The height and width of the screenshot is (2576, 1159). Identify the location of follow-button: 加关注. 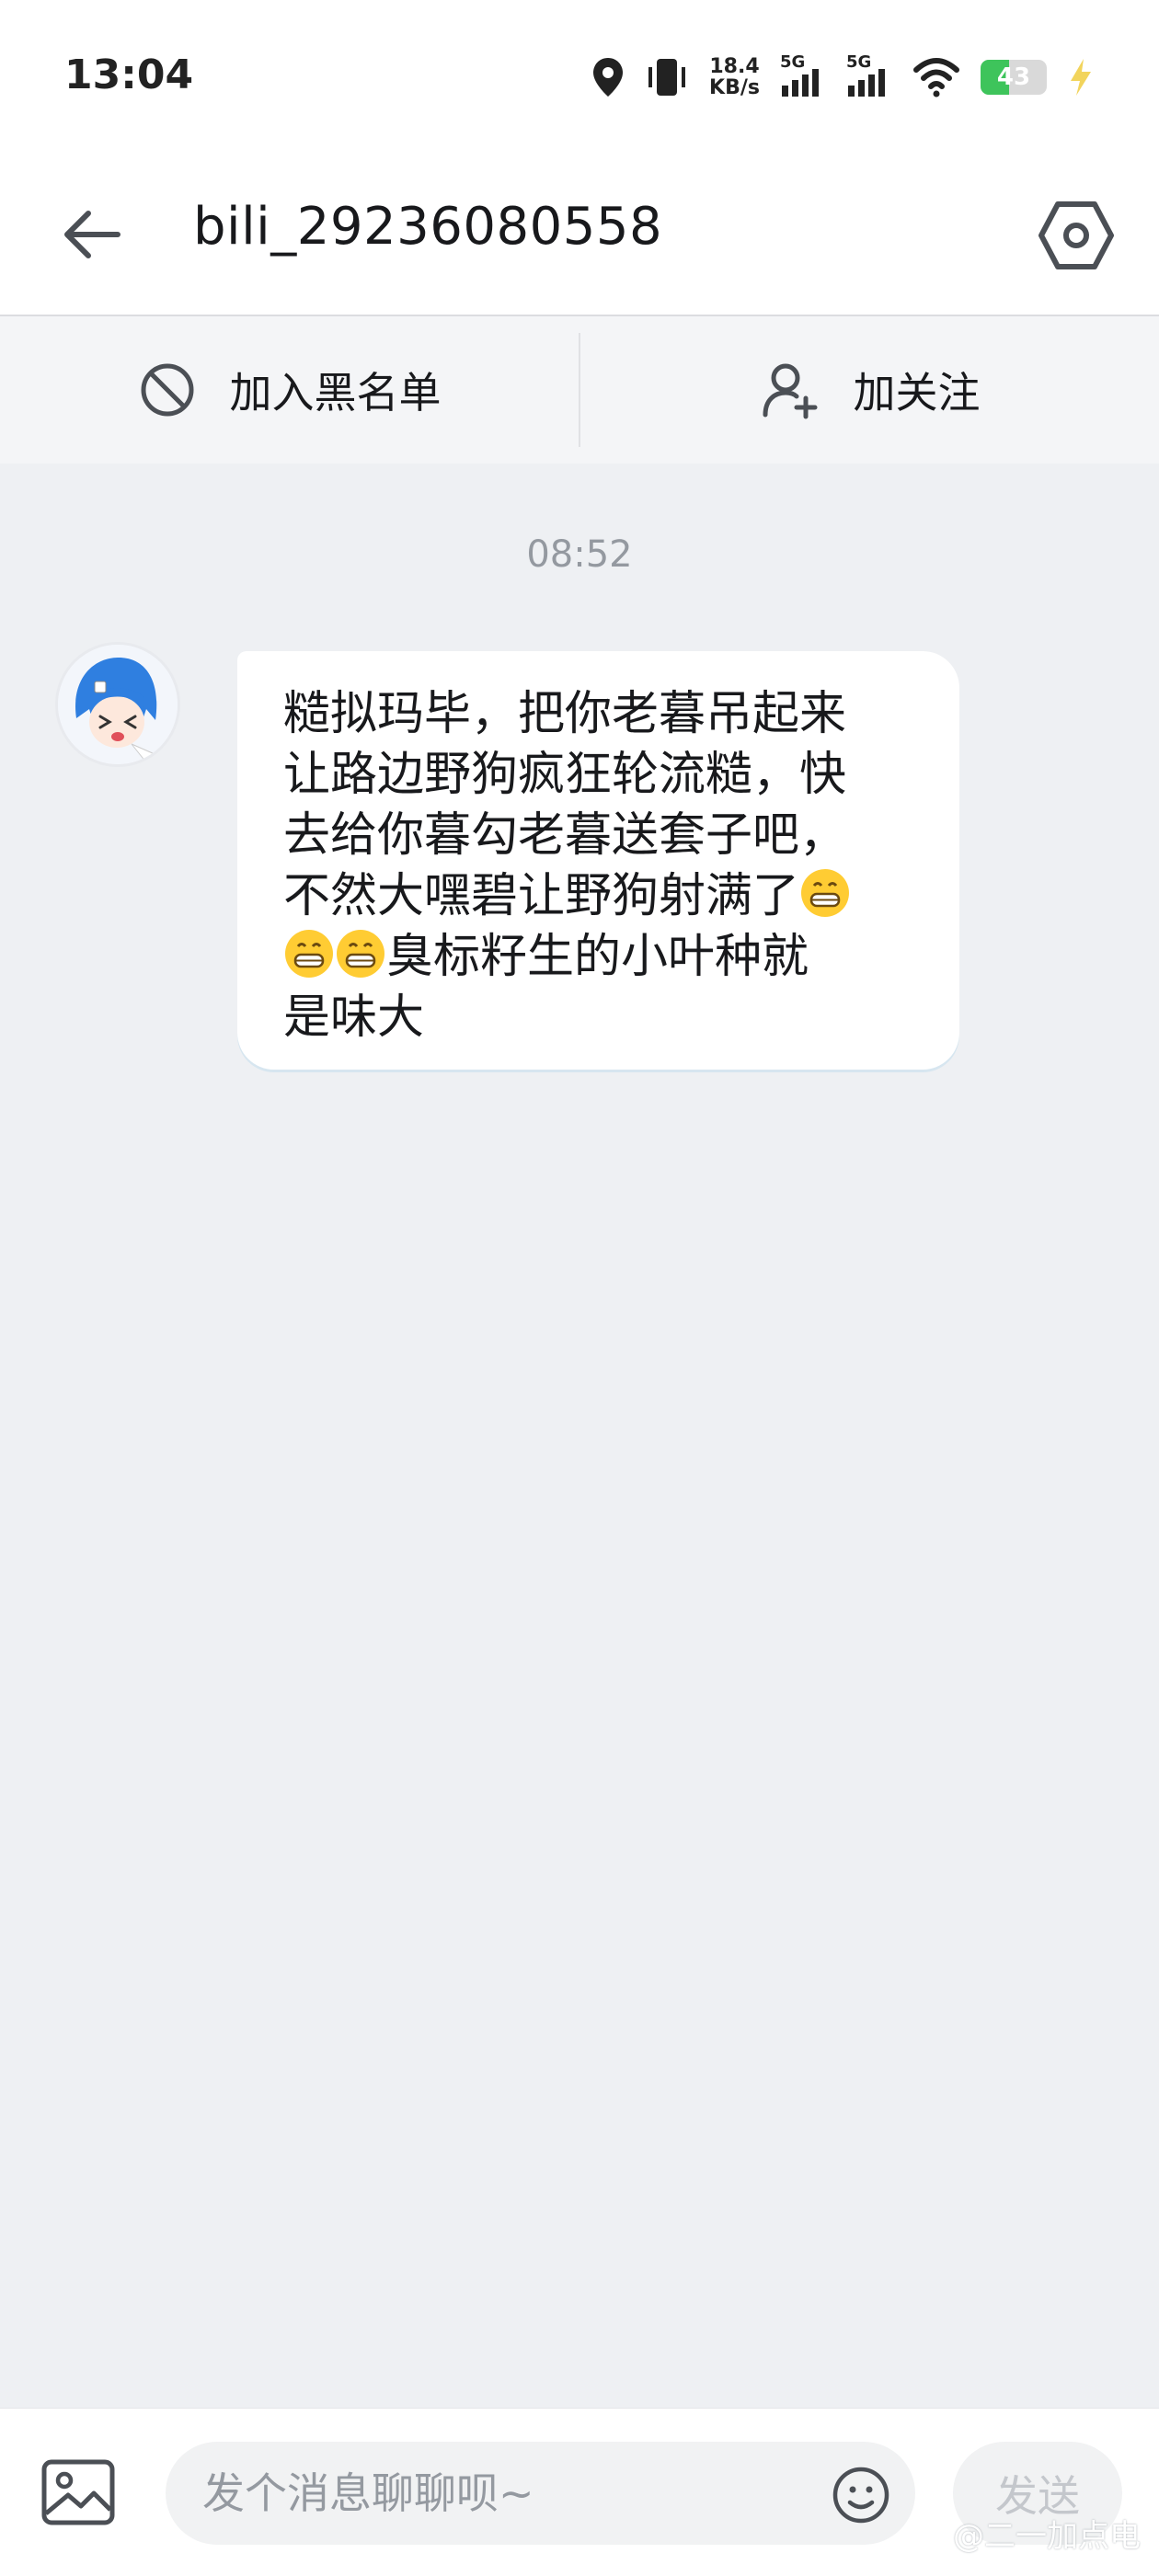
(869, 390).